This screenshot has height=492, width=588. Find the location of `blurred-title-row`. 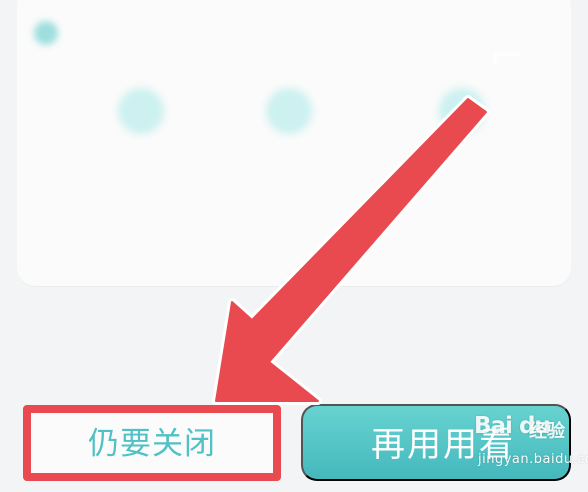

blurred-title-row is located at coordinates (53, 33).